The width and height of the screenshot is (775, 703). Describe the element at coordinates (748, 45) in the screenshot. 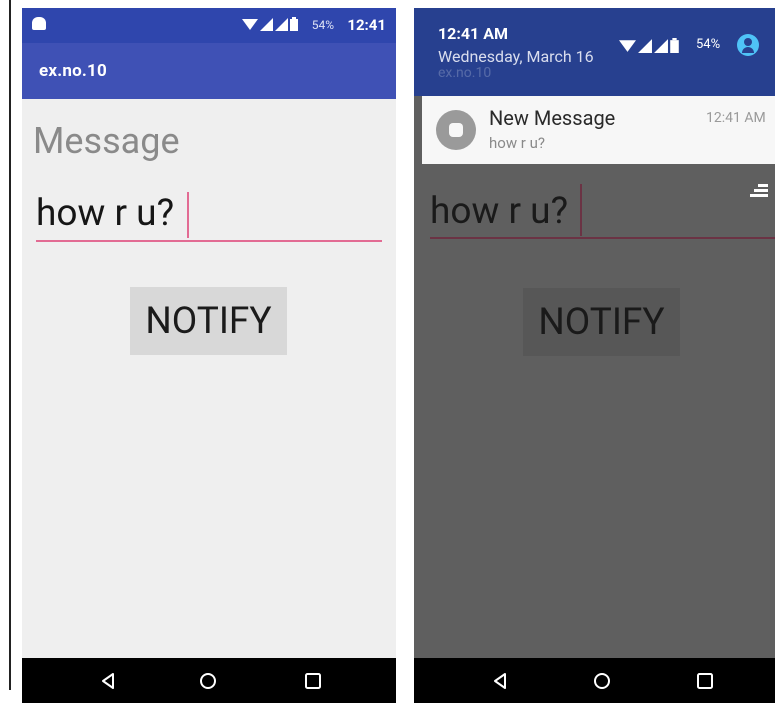

I see `user-icon` at that location.